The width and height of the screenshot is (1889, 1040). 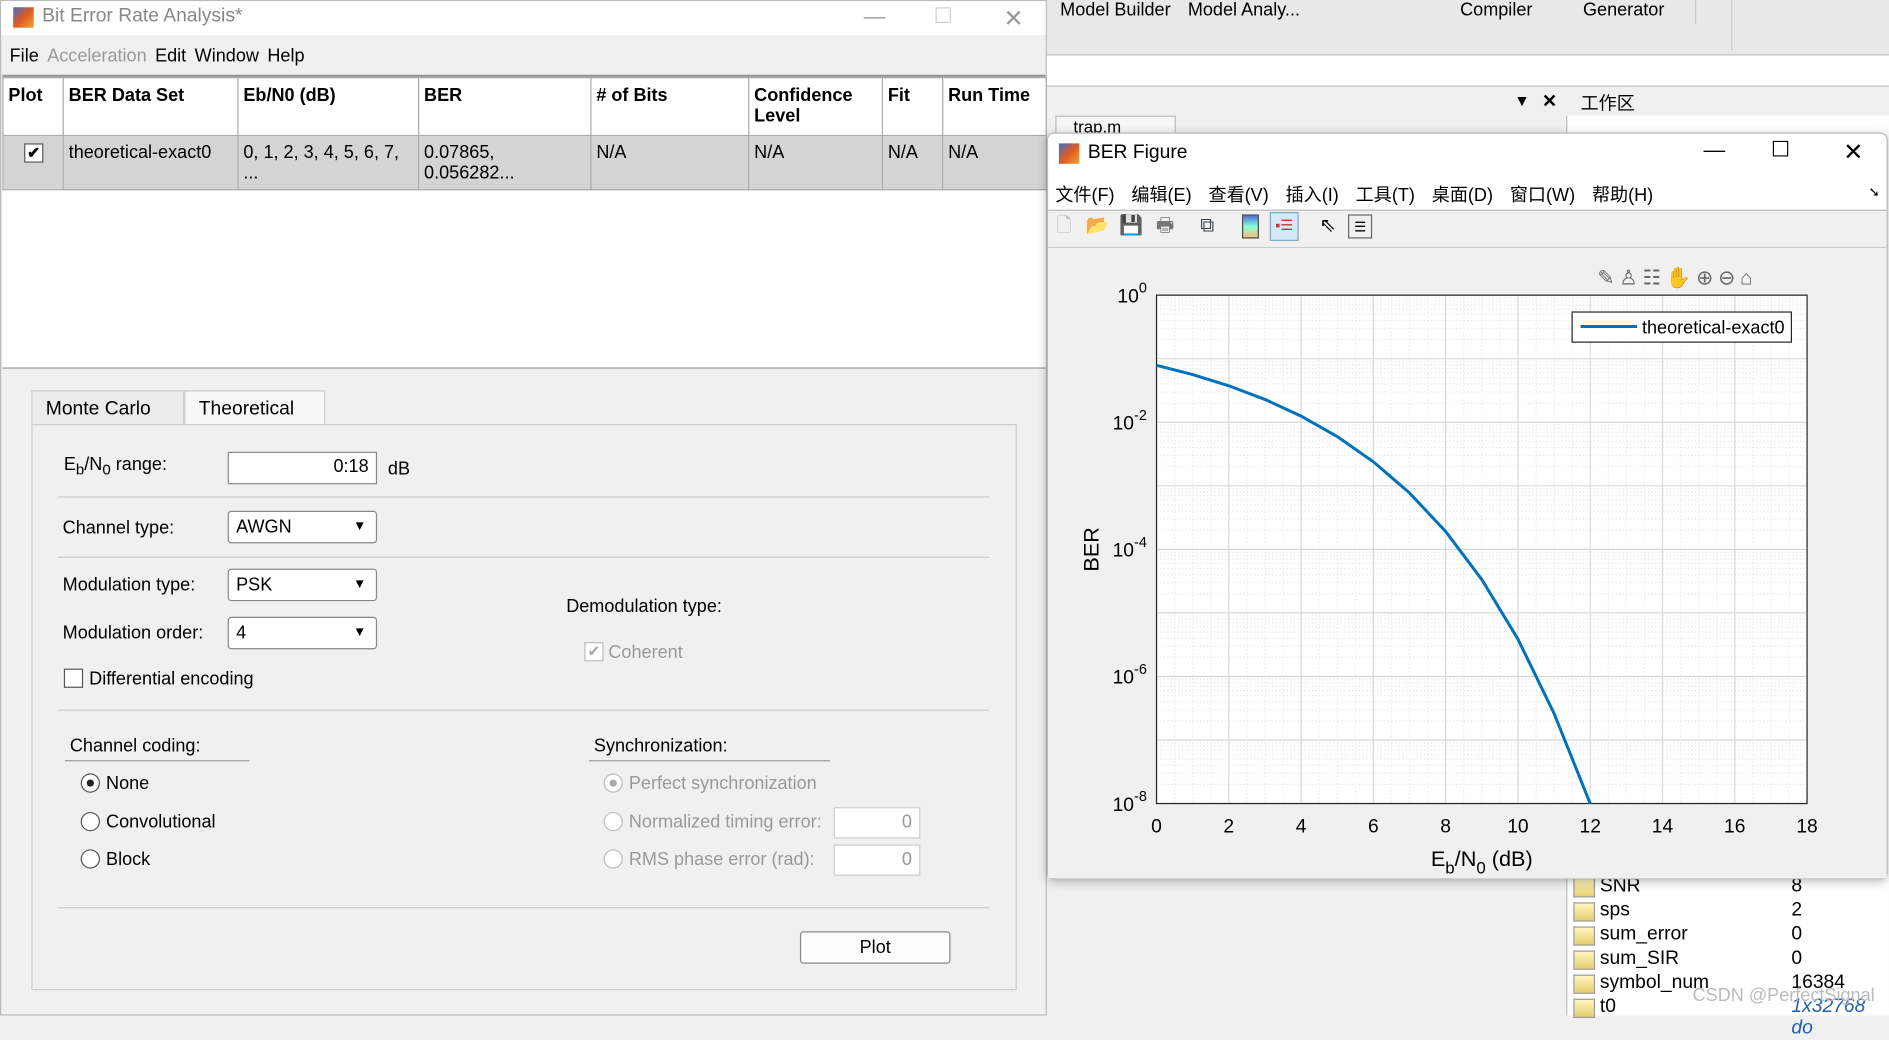 What do you see at coordinates (1734, 826) in the screenshot?
I see `x-tick-label: 16` at bounding box center [1734, 826].